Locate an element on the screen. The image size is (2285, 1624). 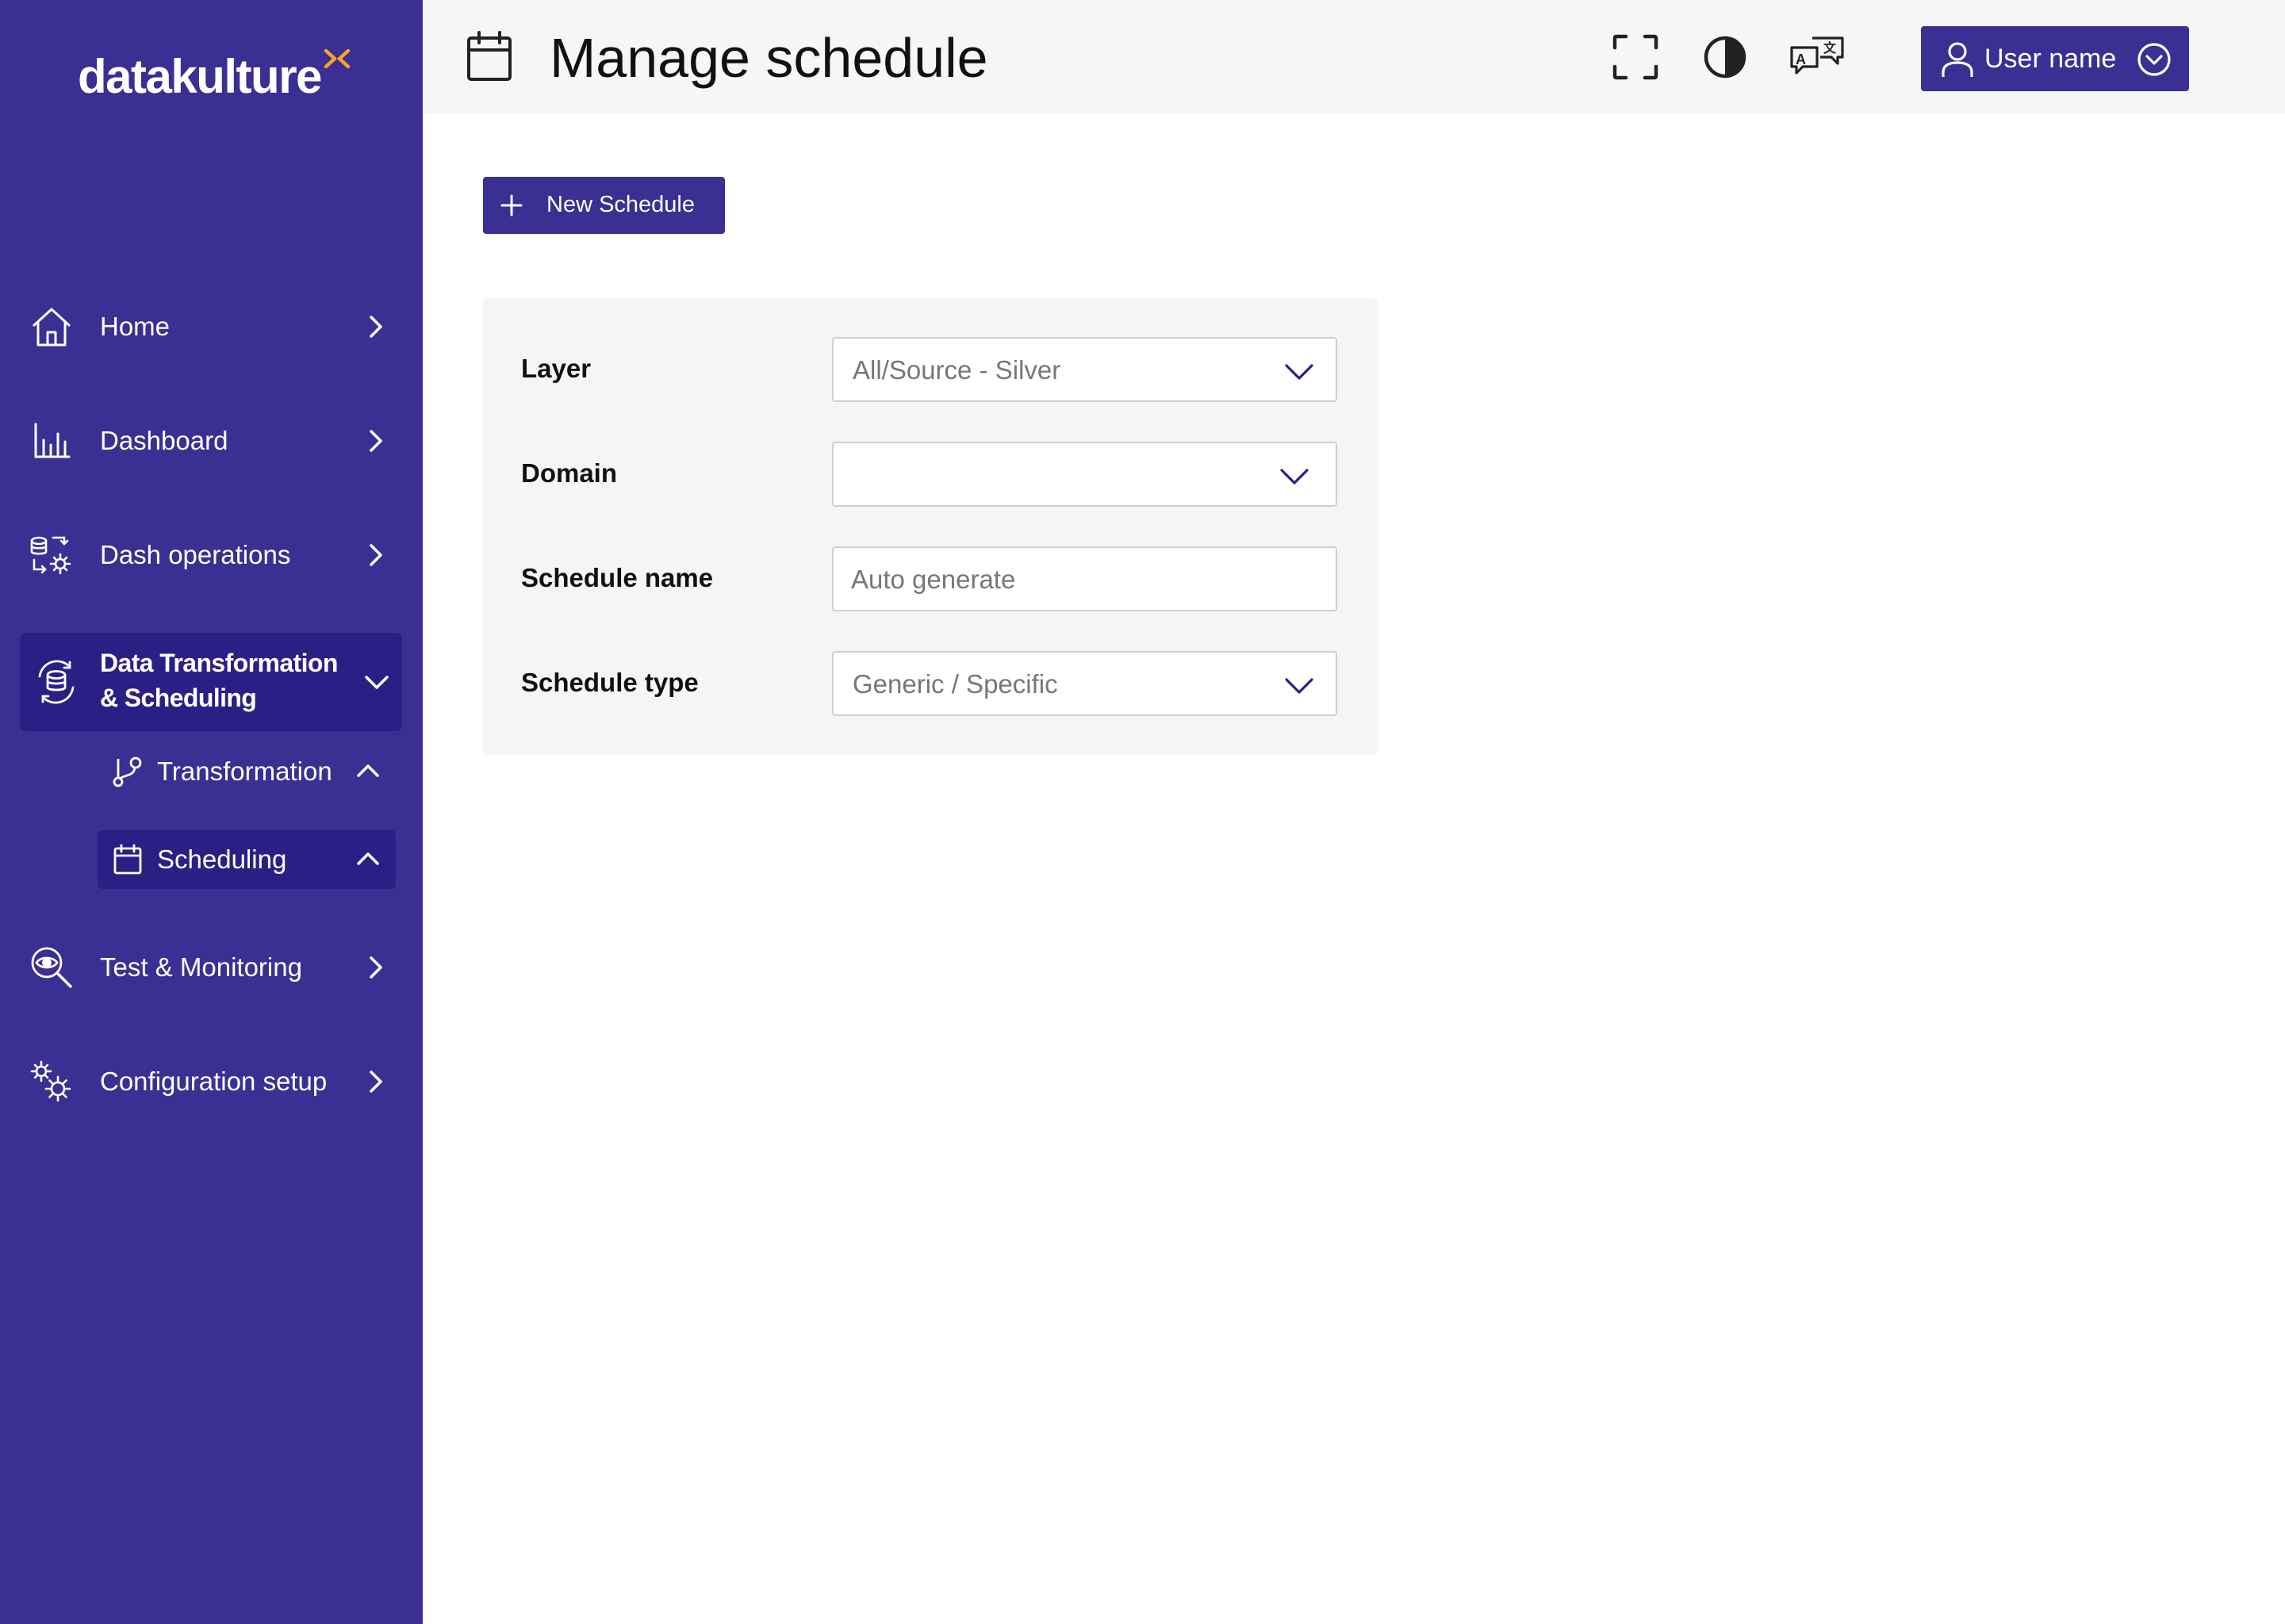
schedule-type-select: Generic / Specific is located at coordinates (1085, 683).